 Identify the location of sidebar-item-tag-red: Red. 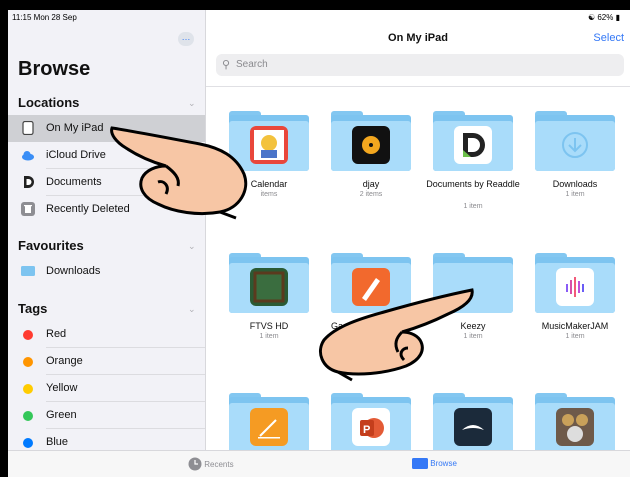
(106, 334).